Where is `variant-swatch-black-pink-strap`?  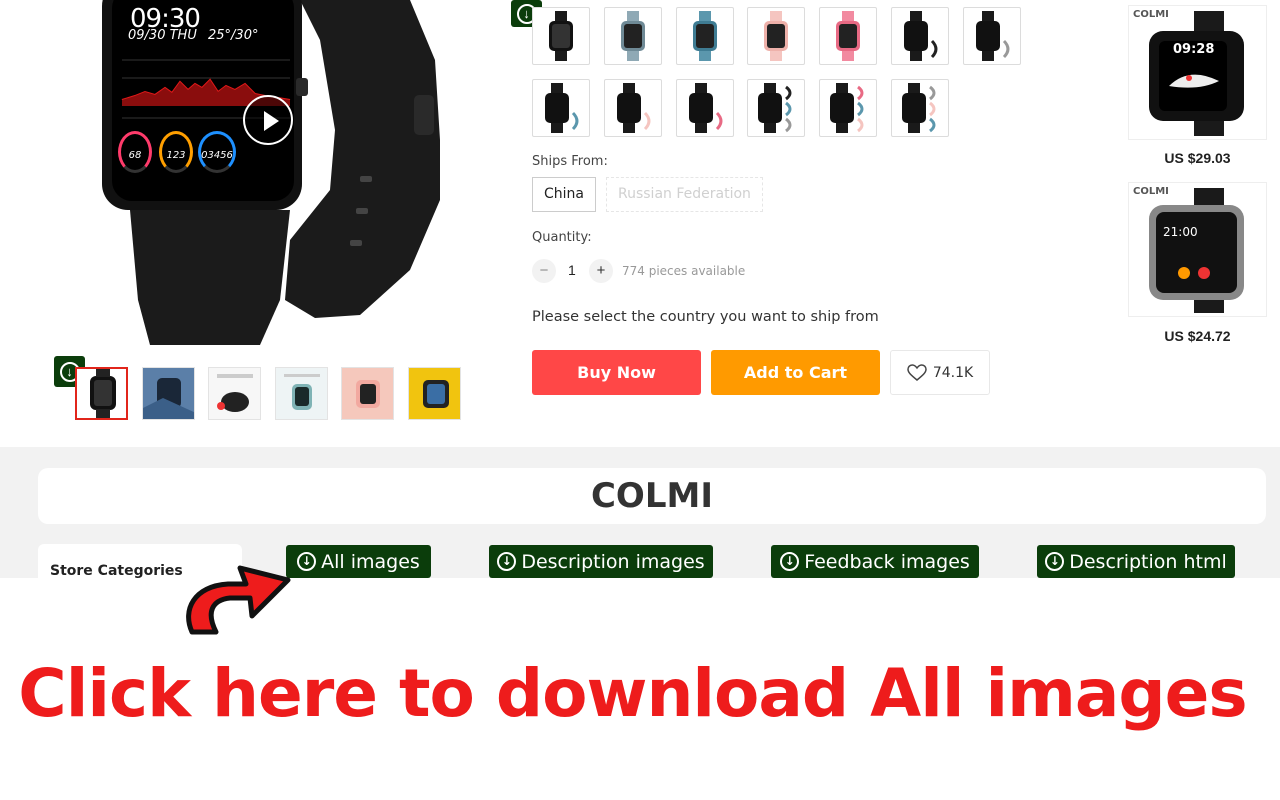 variant-swatch-black-pink-strap is located at coordinates (633, 108).